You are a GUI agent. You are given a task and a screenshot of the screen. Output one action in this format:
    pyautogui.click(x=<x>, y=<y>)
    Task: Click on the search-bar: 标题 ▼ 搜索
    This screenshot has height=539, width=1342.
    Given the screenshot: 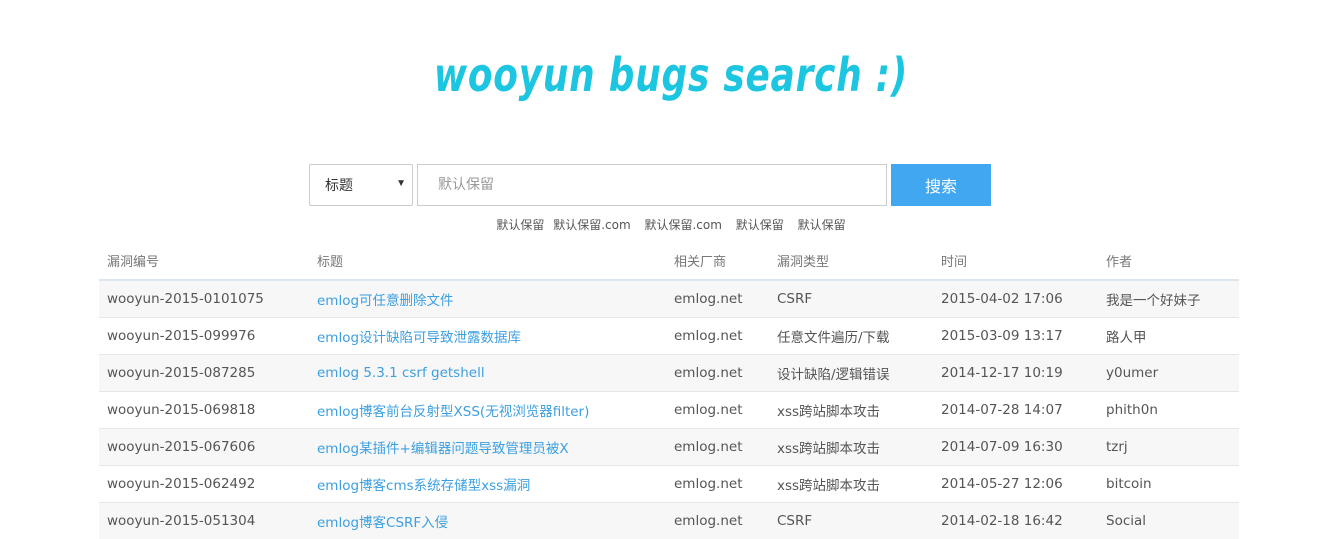 What is the action you would take?
    pyautogui.click(x=650, y=185)
    